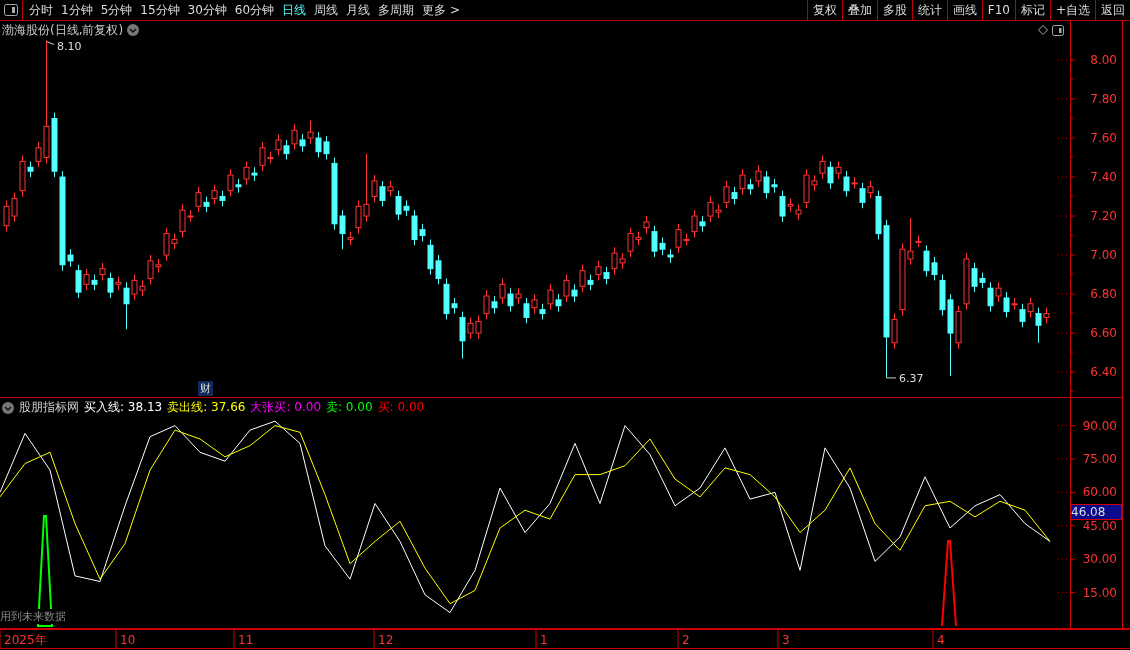  Describe the element at coordinates (1099, 459) in the screenshot. I see `indicator-axis-label: 75.00` at that location.